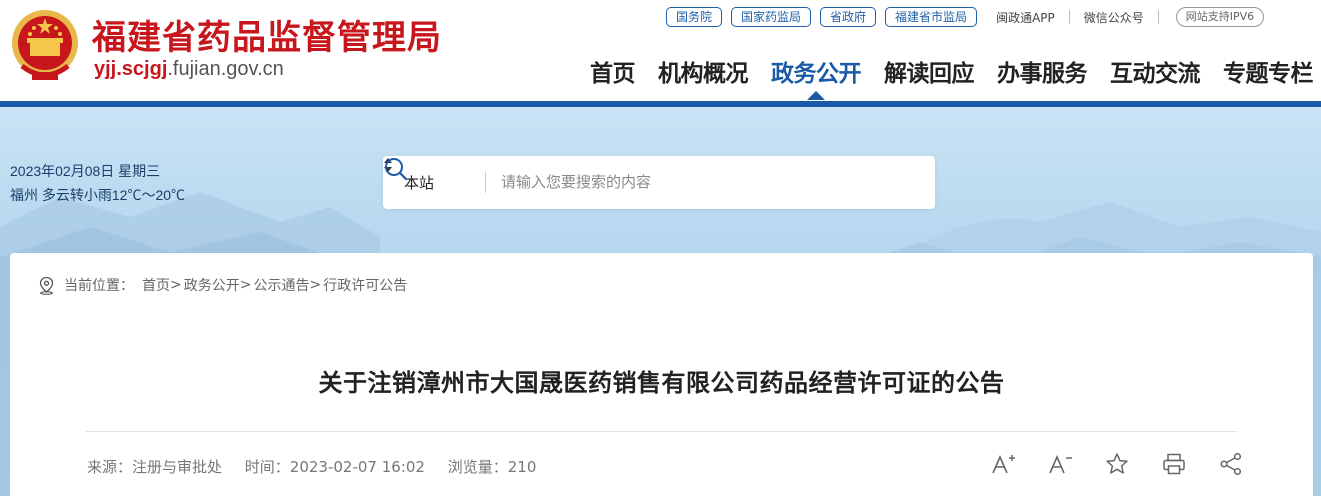 This screenshot has width=1321, height=496. Describe the element at coordinates (1231, 464) in the screenshot. I see `share-icon` at that location.